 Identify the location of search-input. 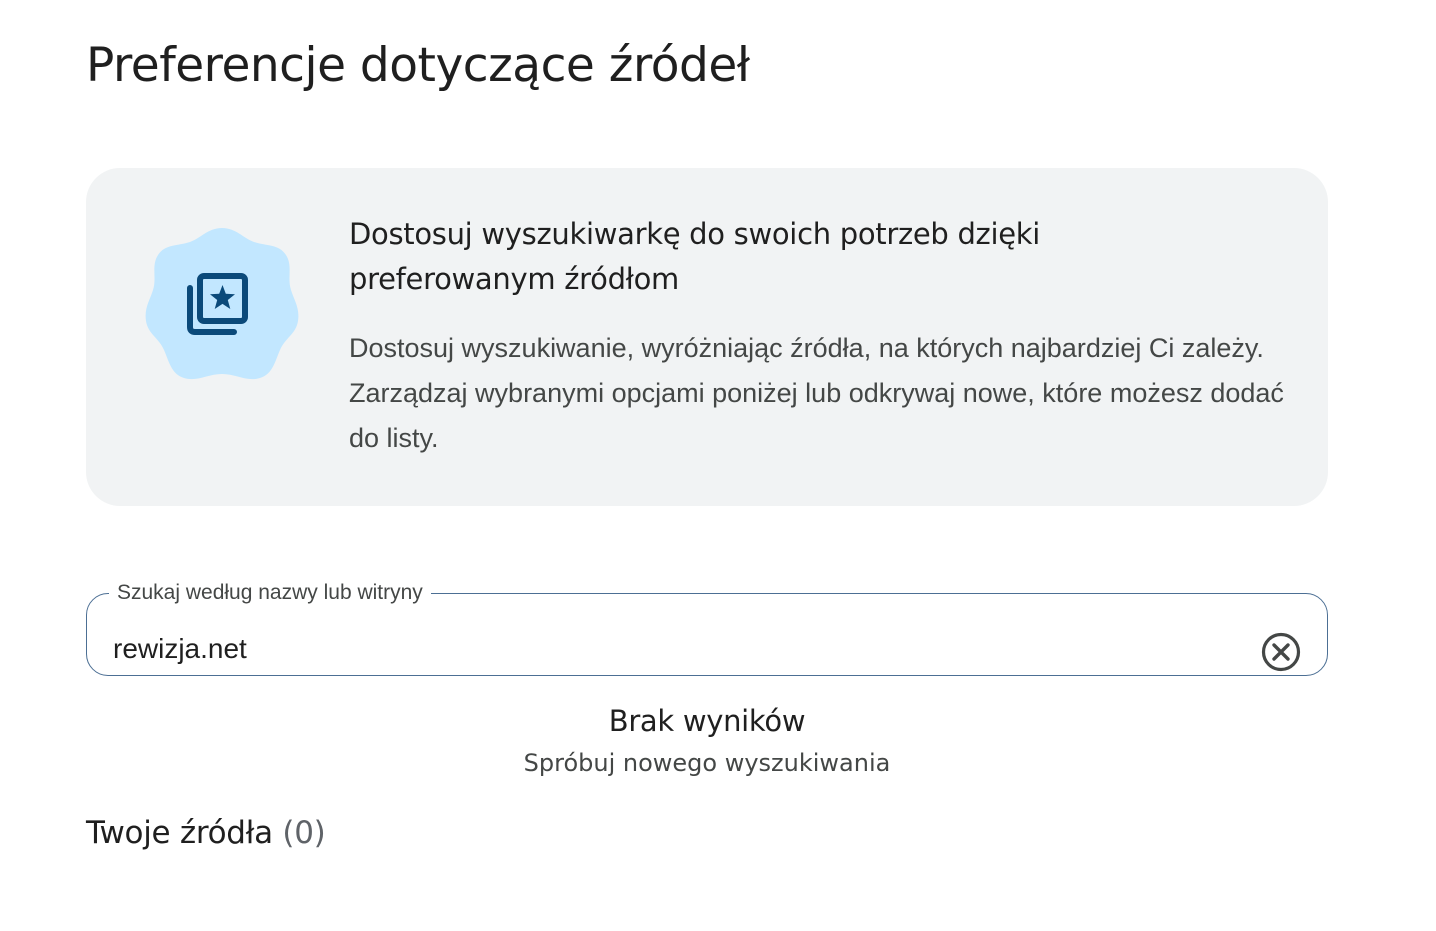
(663, 649).